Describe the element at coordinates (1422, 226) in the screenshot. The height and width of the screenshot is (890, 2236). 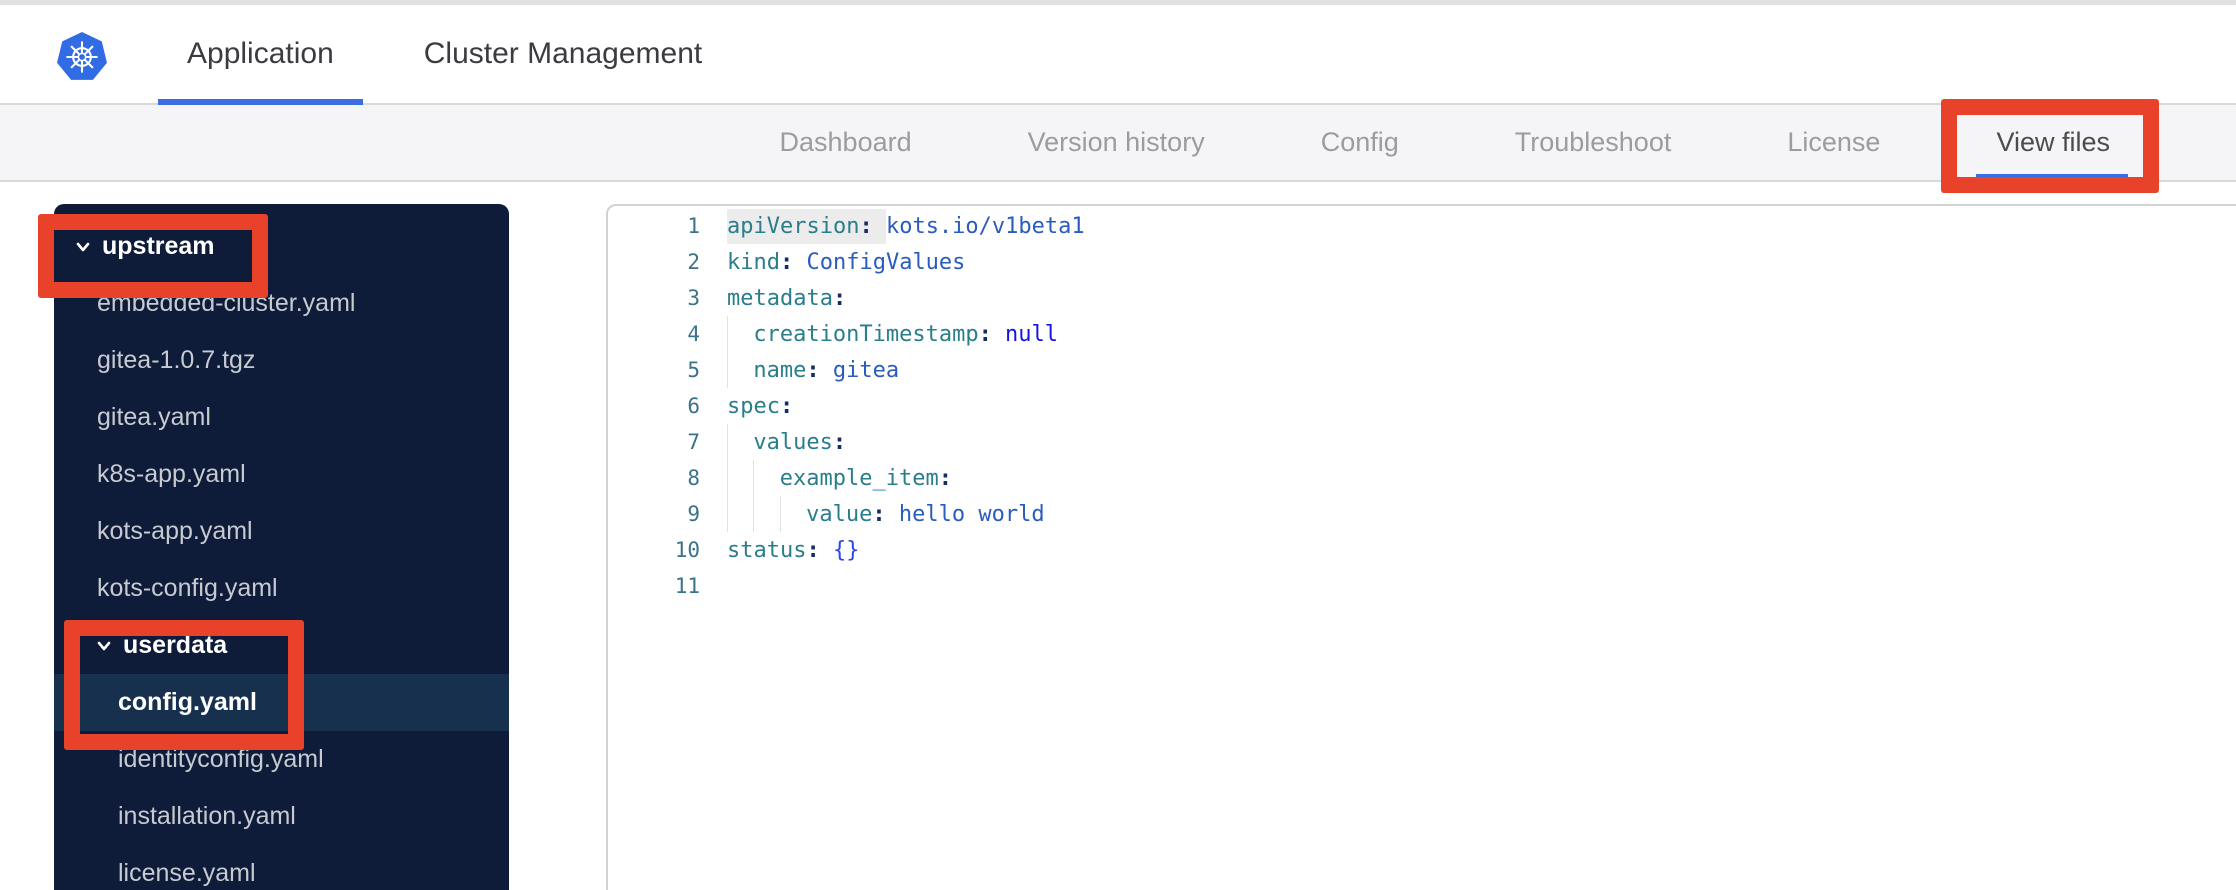
I see `code-line: 1 apiVersion: kots.io/v1beta1` at that location.